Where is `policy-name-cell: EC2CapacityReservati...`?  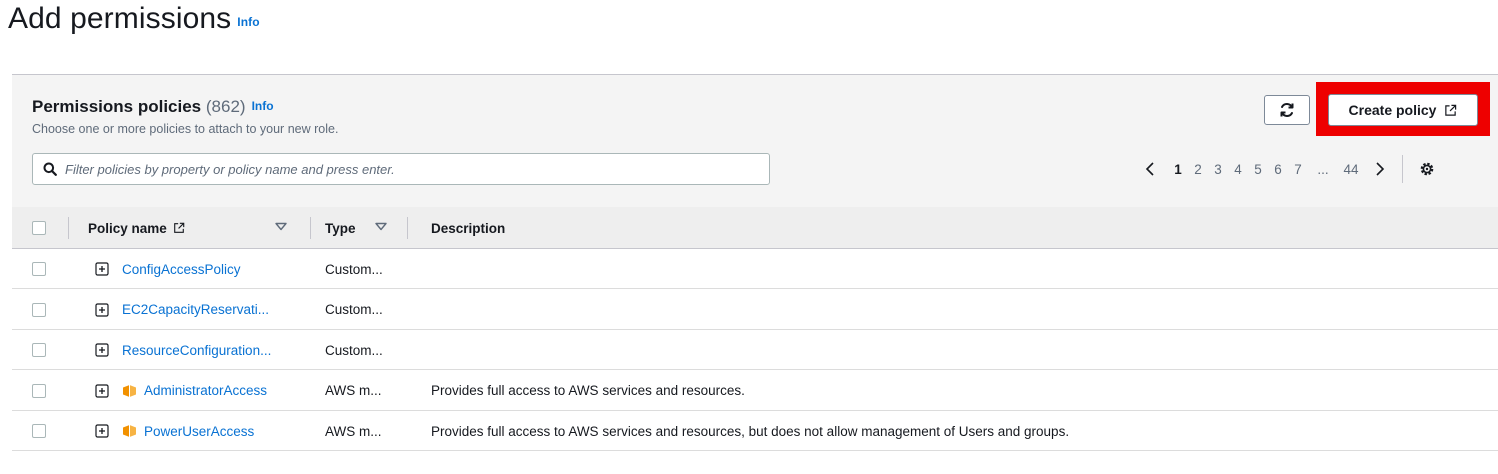 policy-name-cell: EC2CapacityReservati... is located at coordinates (195, 310).